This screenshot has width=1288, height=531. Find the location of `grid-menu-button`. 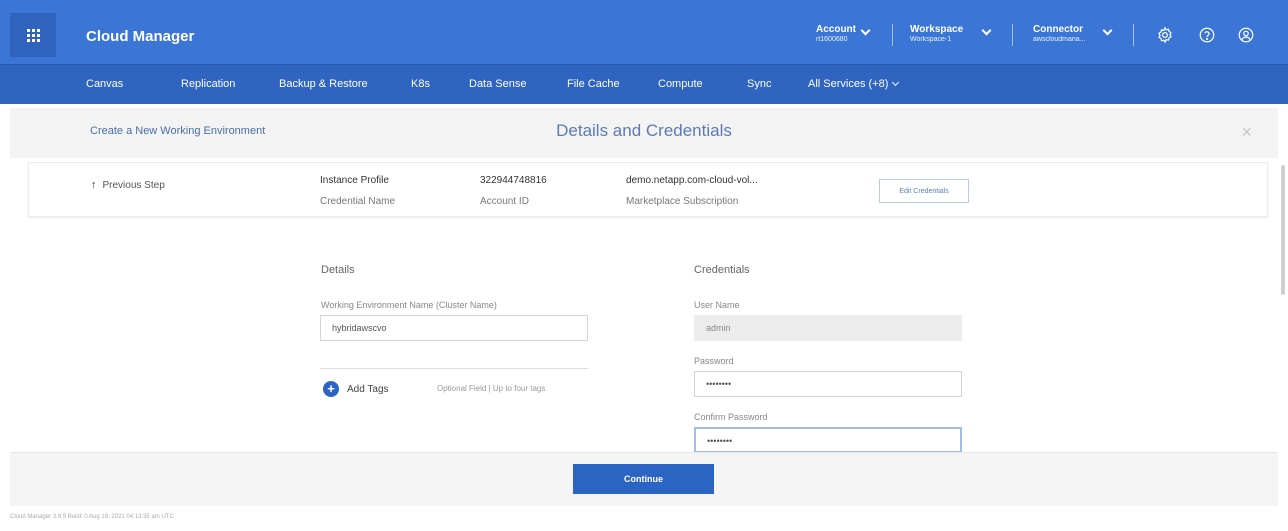

grid-menu-button is located at coordinates (33, 35).